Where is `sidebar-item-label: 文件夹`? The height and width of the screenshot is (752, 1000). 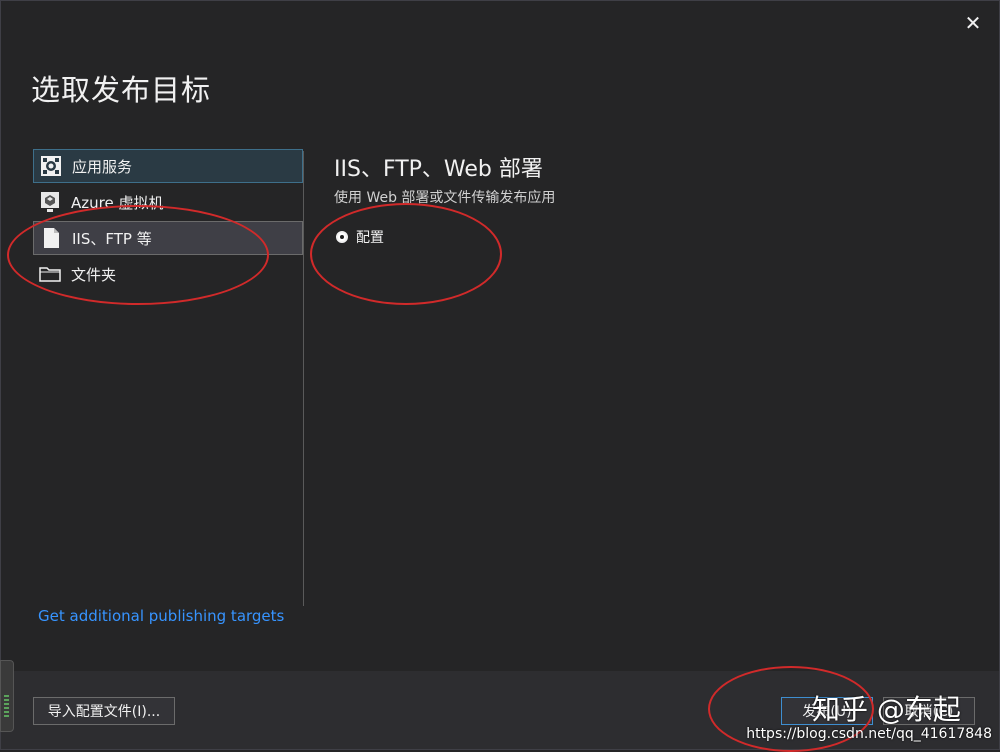 sidebar-item-label: 文件夹 is located at coordinates (94, 274).